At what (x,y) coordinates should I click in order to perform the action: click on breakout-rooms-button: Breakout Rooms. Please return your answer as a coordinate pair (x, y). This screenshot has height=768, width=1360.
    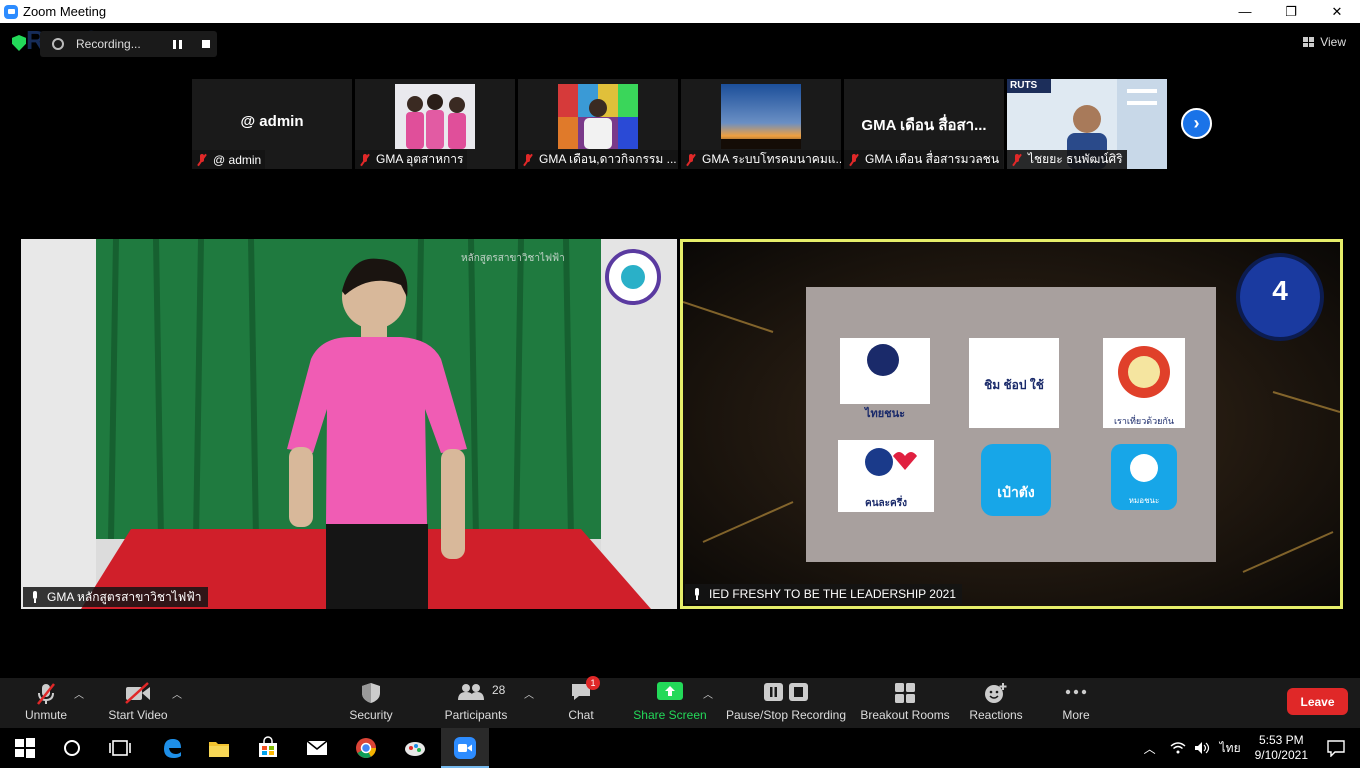
    Looking at the image, I should click on (905, 703).